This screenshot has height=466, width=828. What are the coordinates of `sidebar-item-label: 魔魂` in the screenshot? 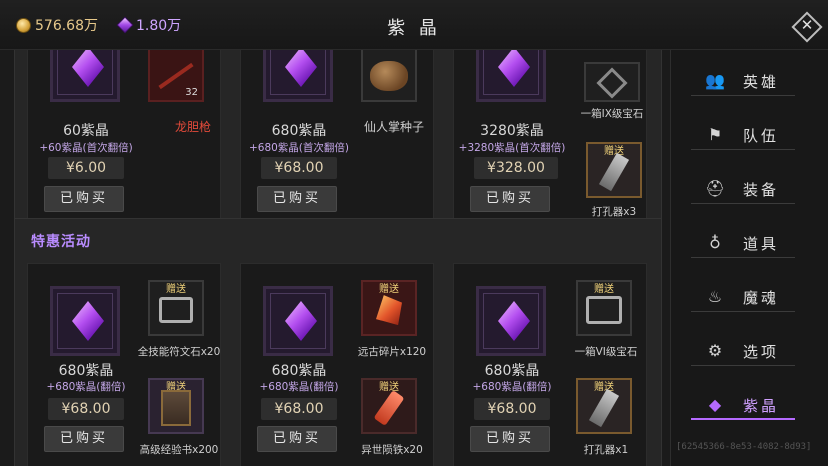 It's located at (761, 298).